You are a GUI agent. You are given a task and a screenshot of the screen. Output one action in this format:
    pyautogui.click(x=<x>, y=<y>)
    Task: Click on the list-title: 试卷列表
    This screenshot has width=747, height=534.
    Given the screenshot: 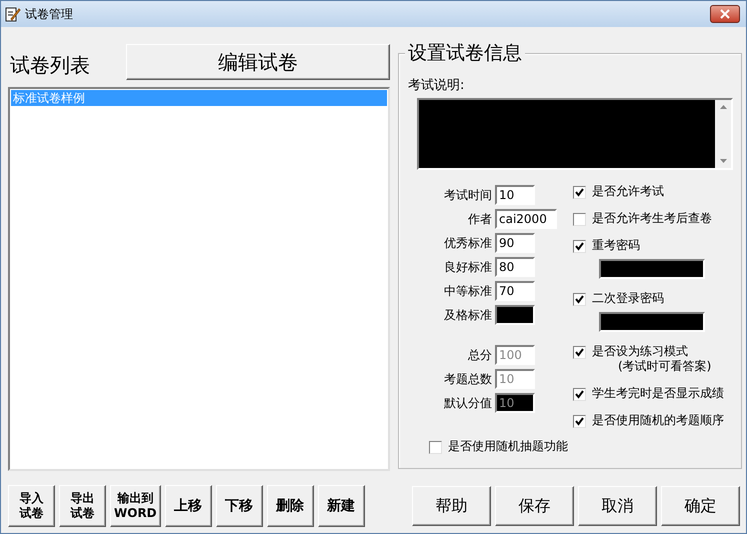 What is the action you would take?
    pyautogui.click(x=49, y=65)
    